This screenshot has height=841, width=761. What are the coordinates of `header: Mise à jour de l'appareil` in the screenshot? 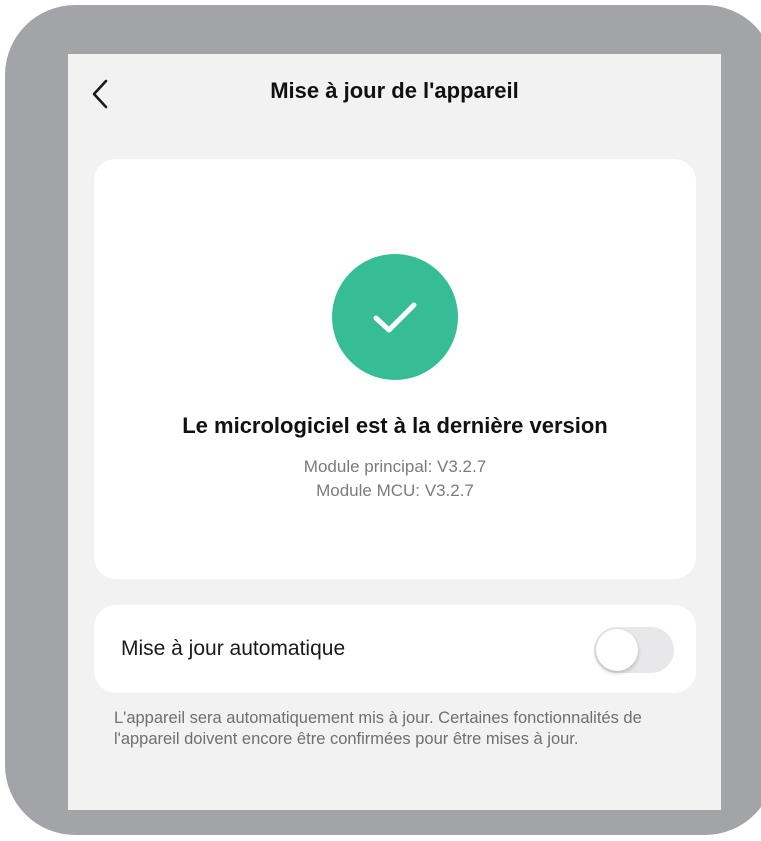 It's located at (394, 94).